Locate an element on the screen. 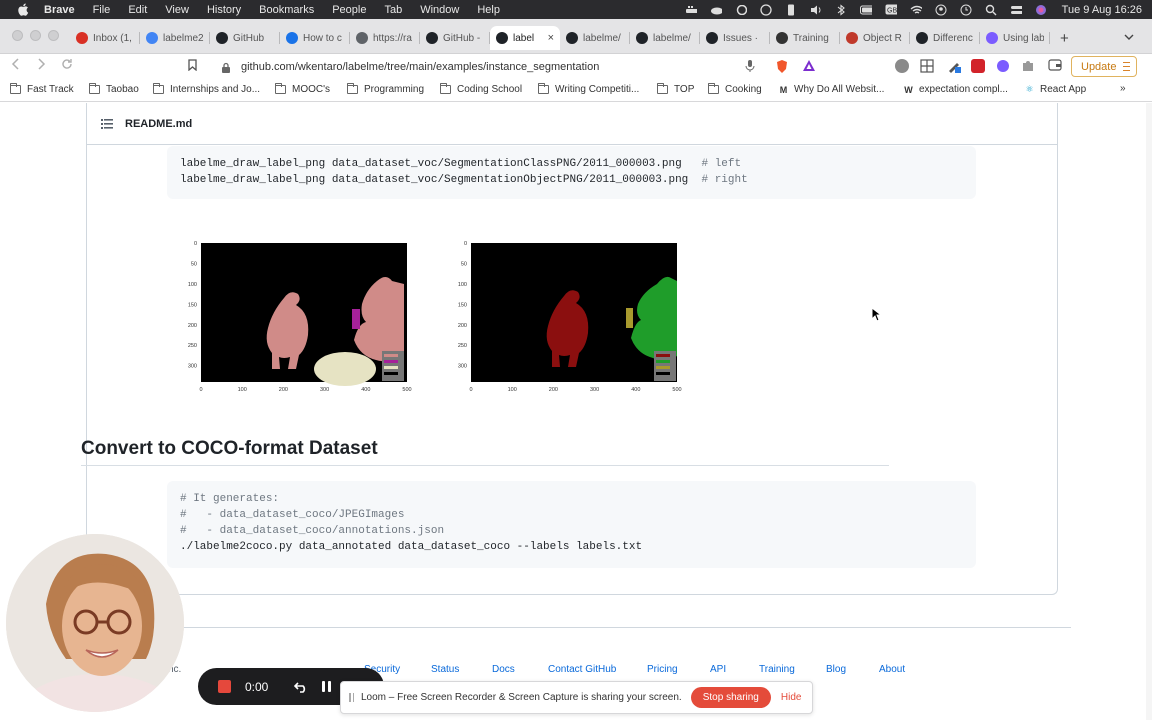 The height and width of the screenshot is (720, 1152). cloud-icon is located at coordinates (716, 10).